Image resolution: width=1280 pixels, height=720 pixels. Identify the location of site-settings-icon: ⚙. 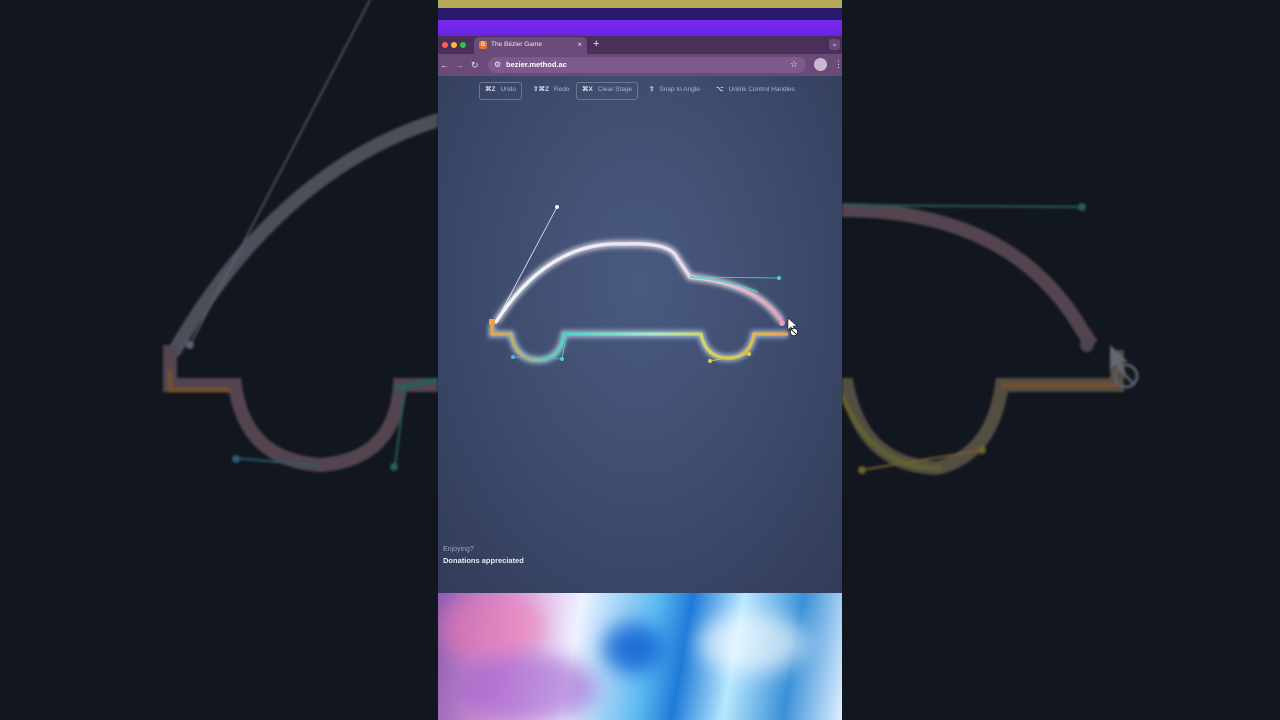
(497, 65).